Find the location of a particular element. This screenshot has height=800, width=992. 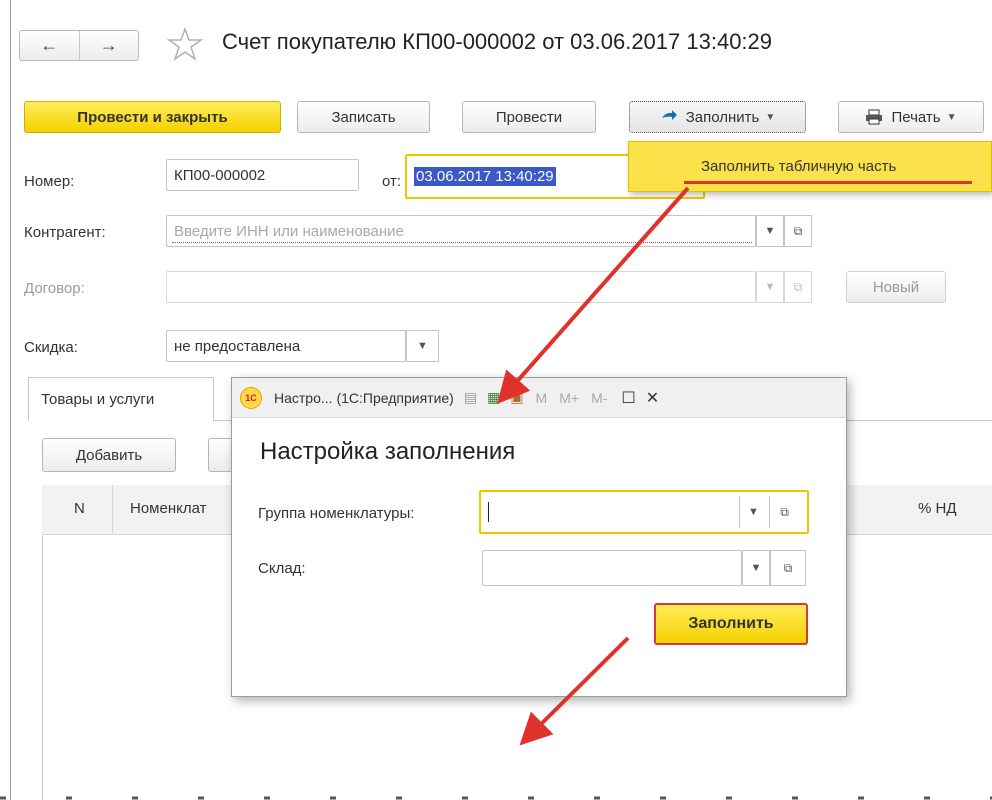

column-header-n: N is located at coordinates (79, 508).